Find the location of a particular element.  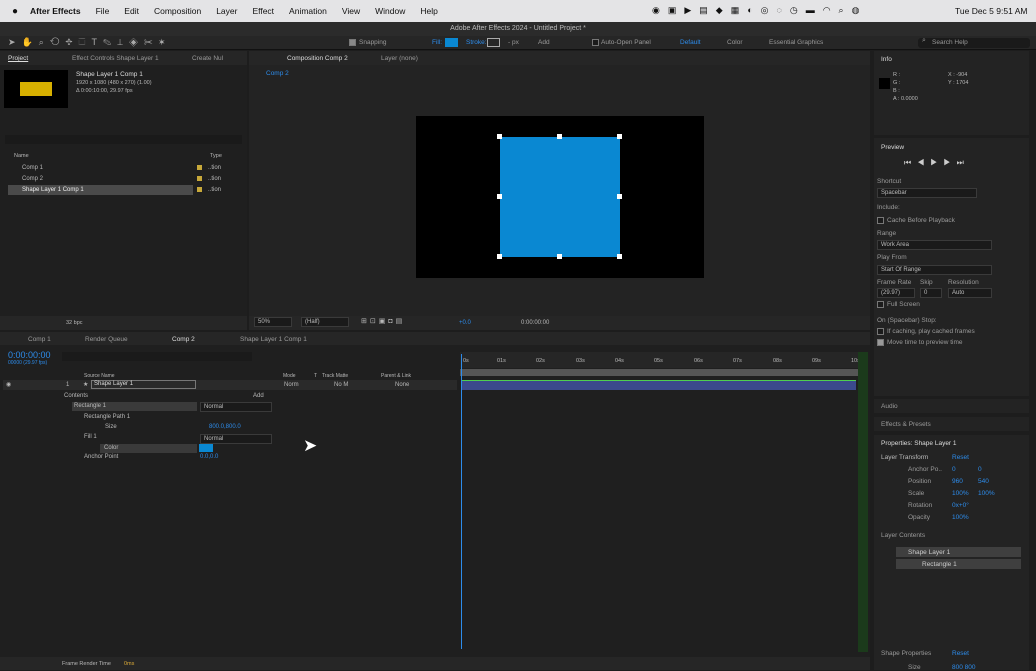

tab-effect-controls: Effect Controls Shape Layer 1 is located at coordinates (115, 58).